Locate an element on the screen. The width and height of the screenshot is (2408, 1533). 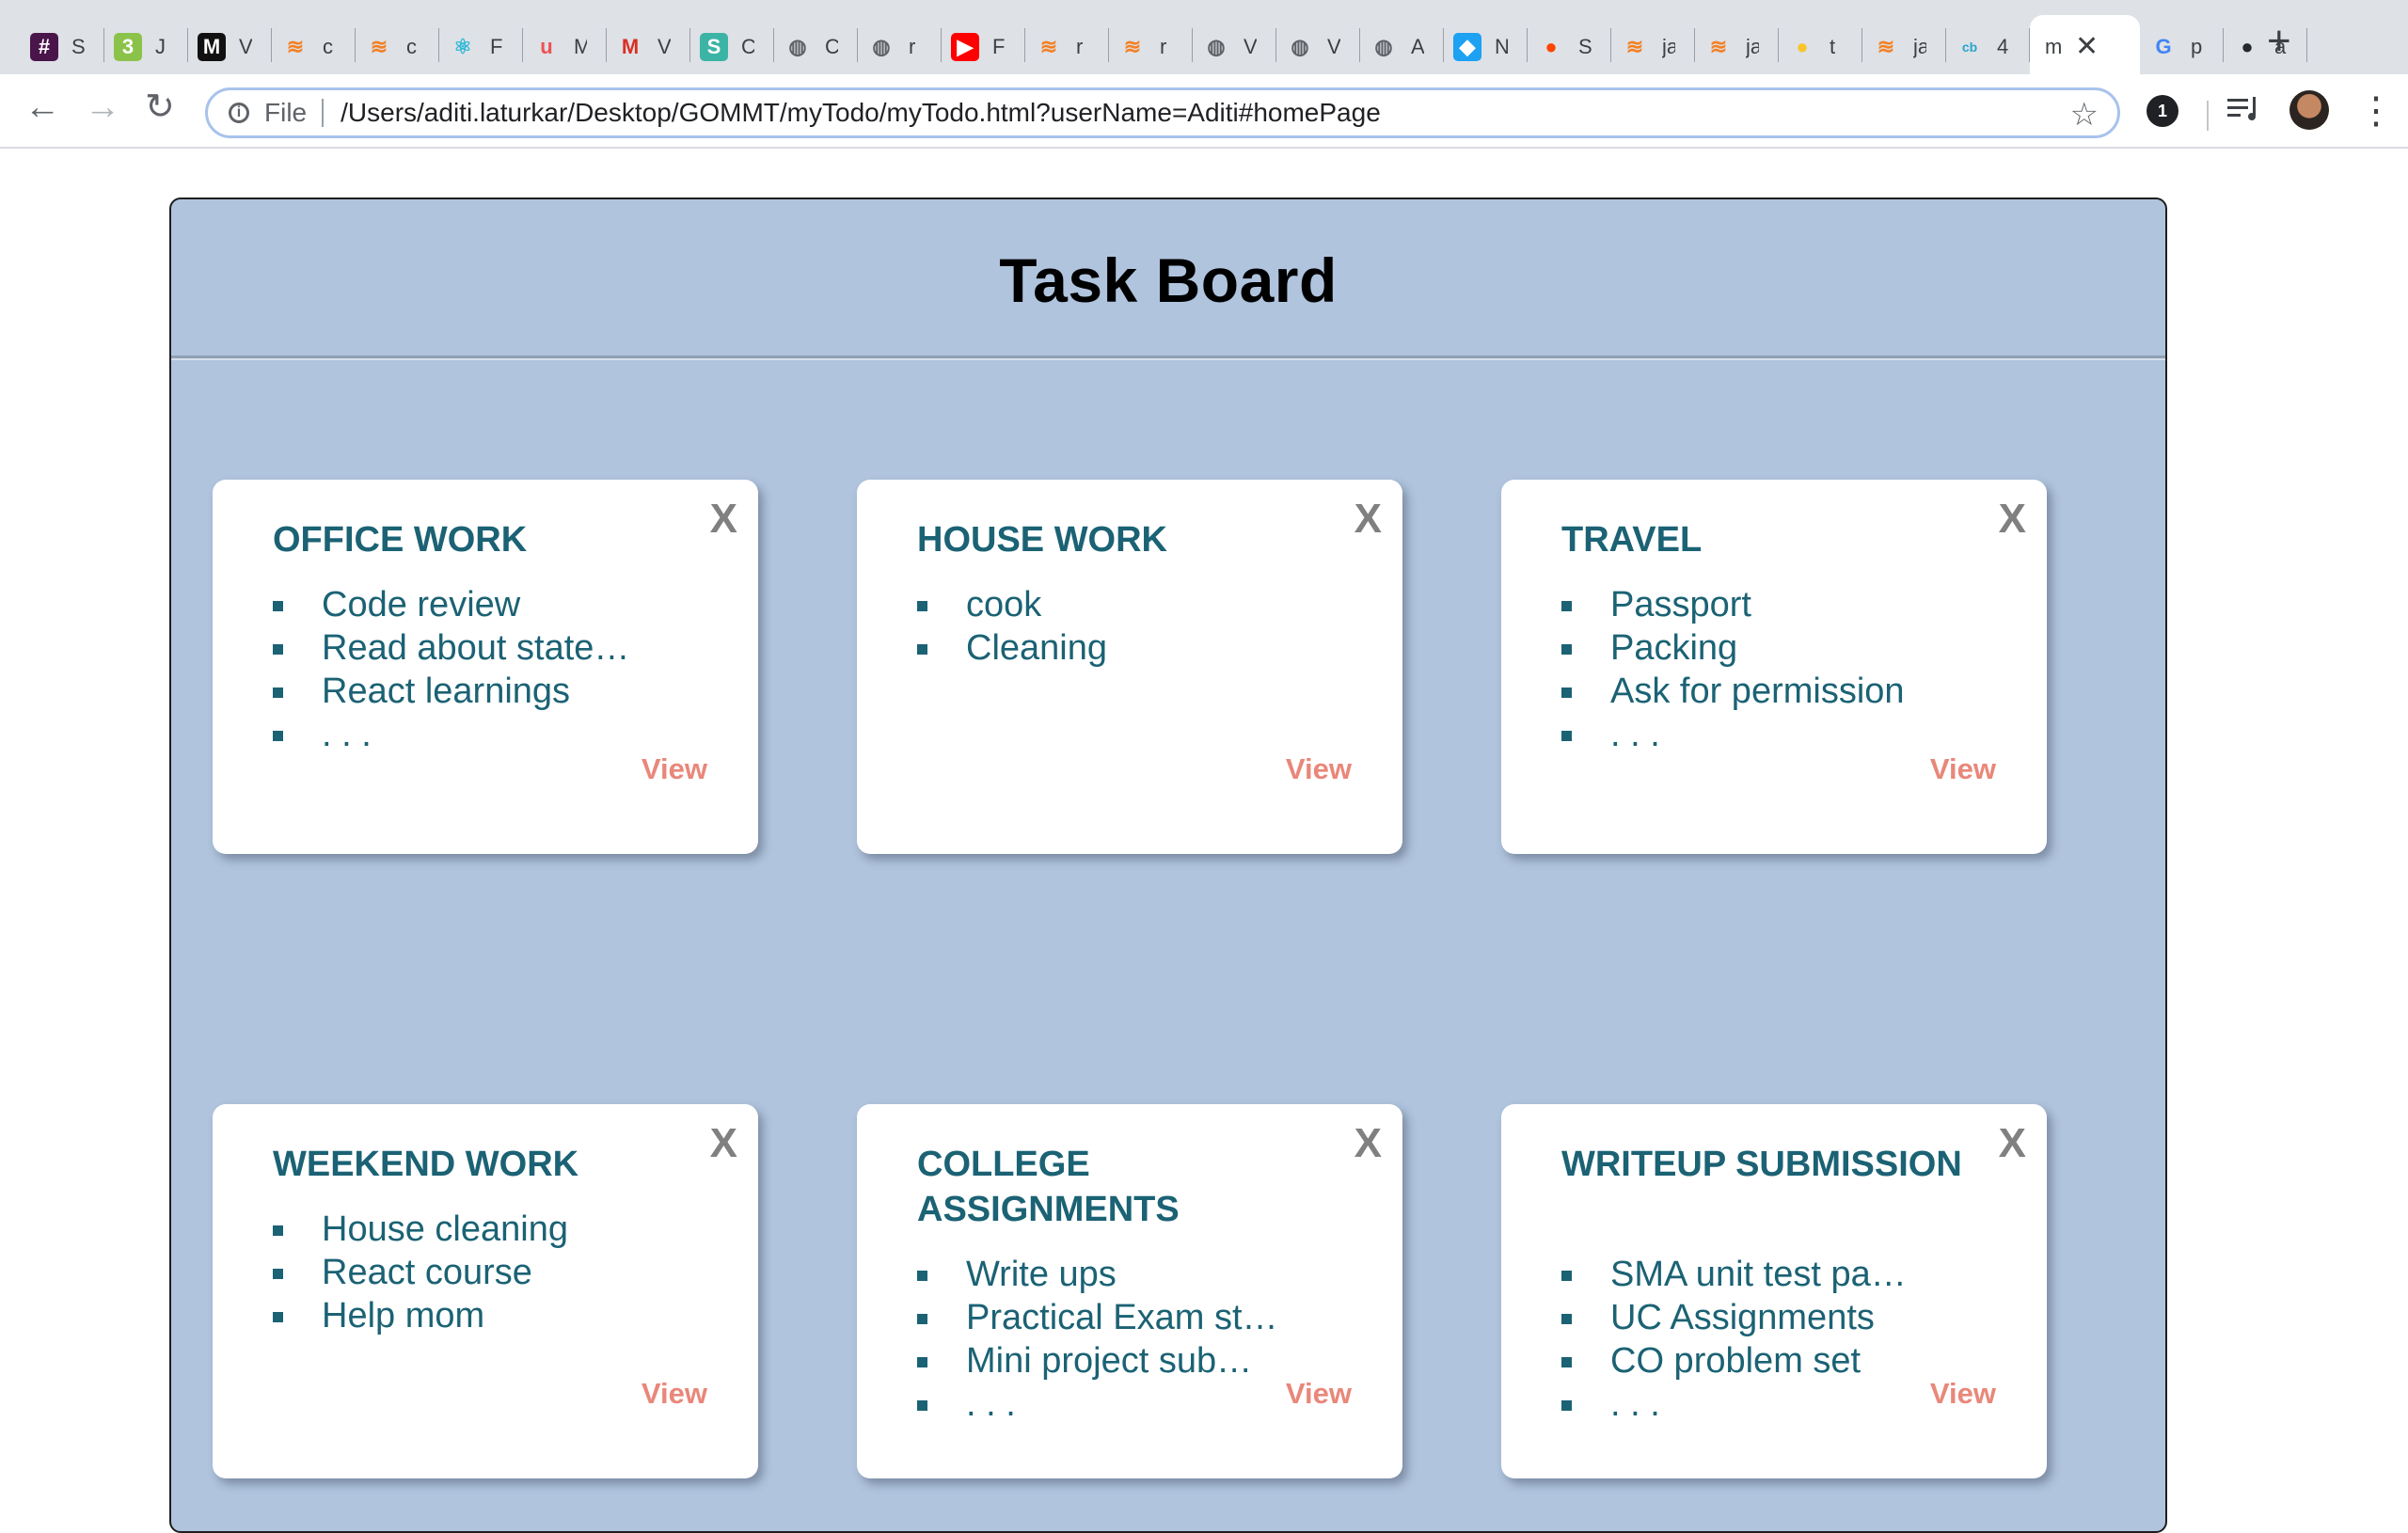
toolbar-divider is located at coordinates (2208, 116).